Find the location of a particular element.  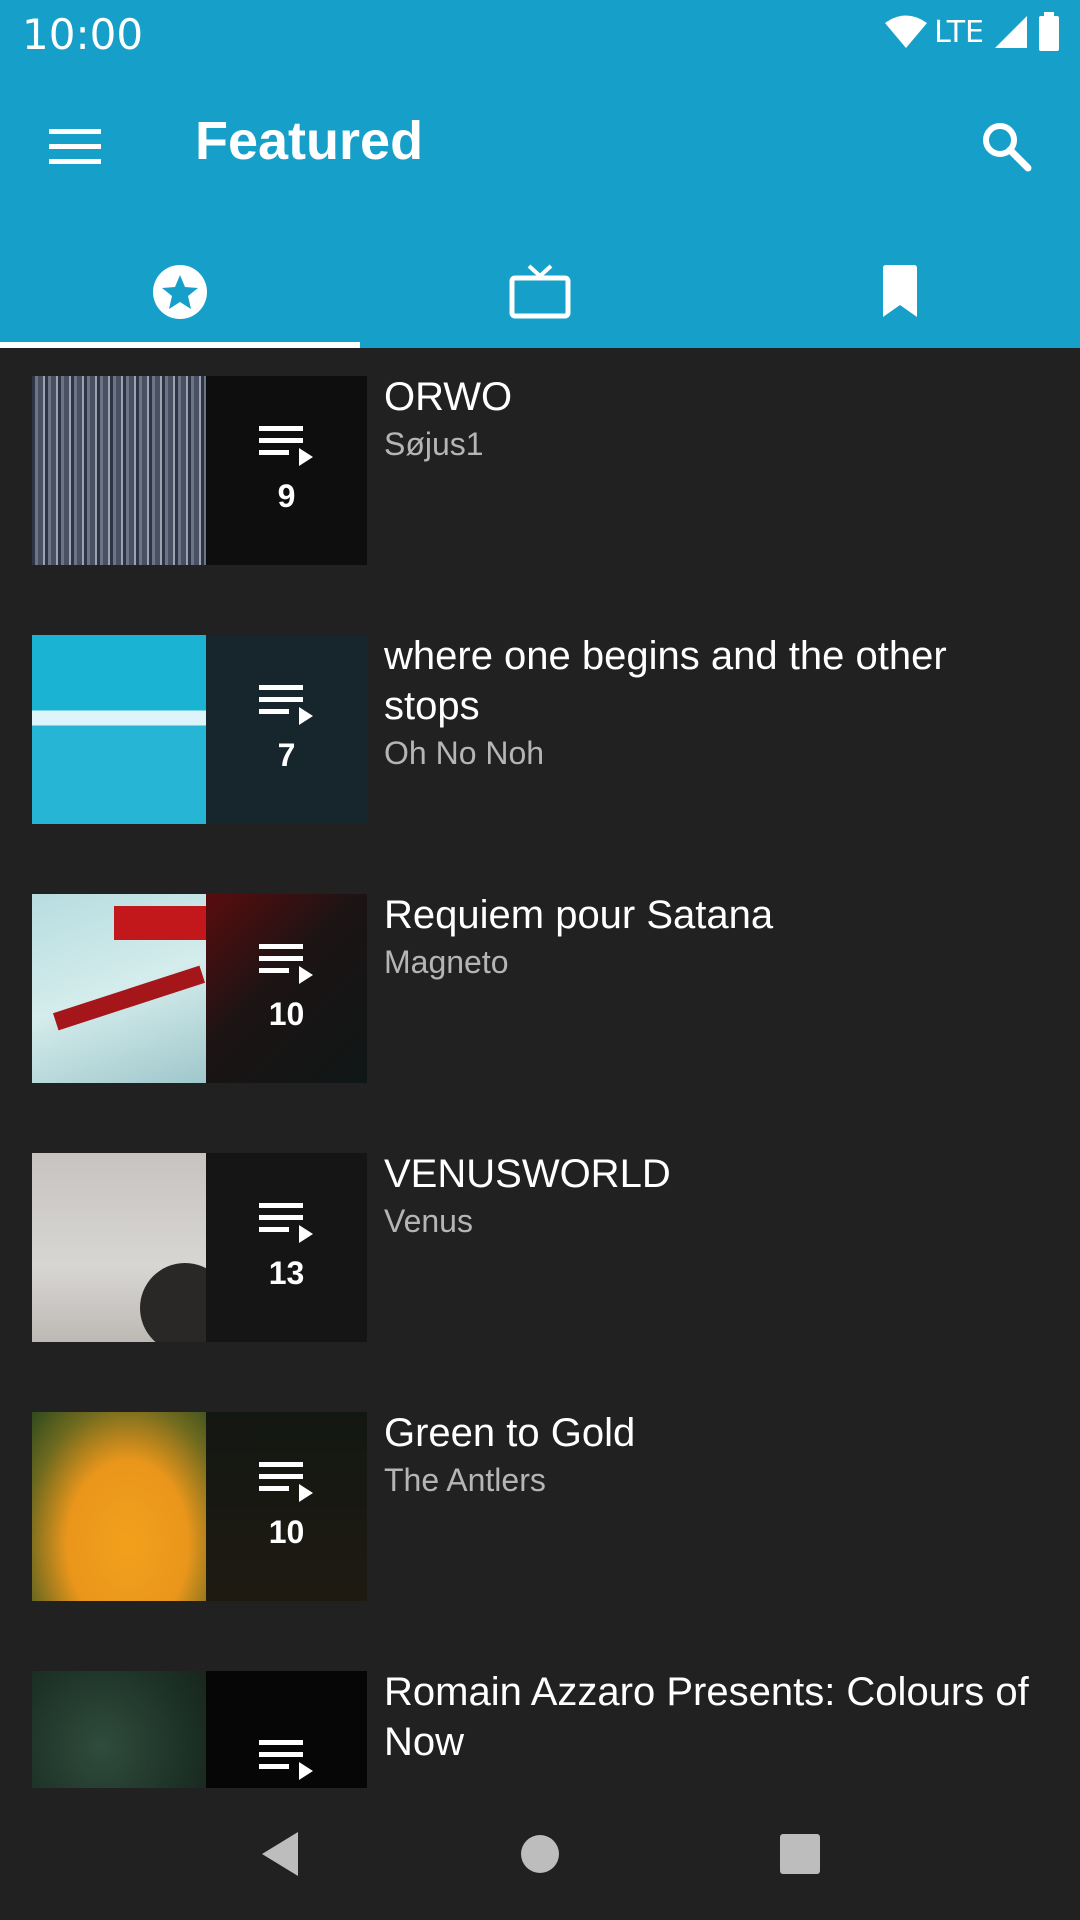

network-type: LTE is located at coordinates (959, 32).